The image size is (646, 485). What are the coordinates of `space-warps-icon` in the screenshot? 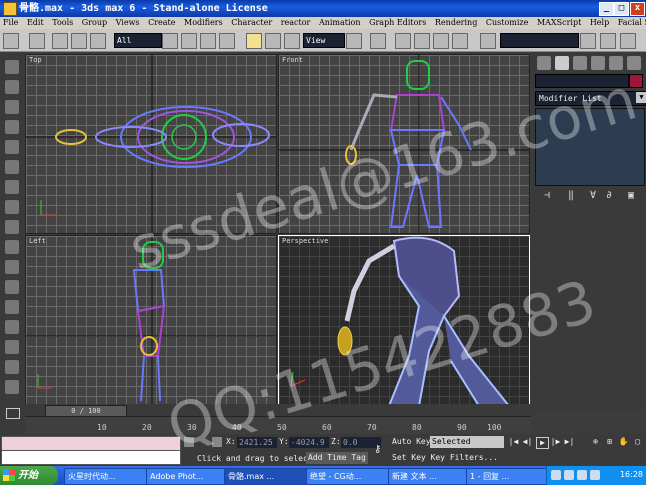 It's located at (12, 287).